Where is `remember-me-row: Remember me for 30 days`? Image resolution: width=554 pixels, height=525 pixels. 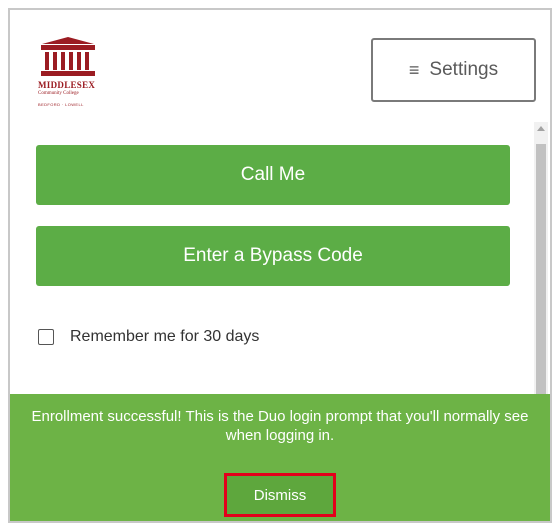
remember-me-row: Remember me for 30 days is located at coordinates (148, 337).